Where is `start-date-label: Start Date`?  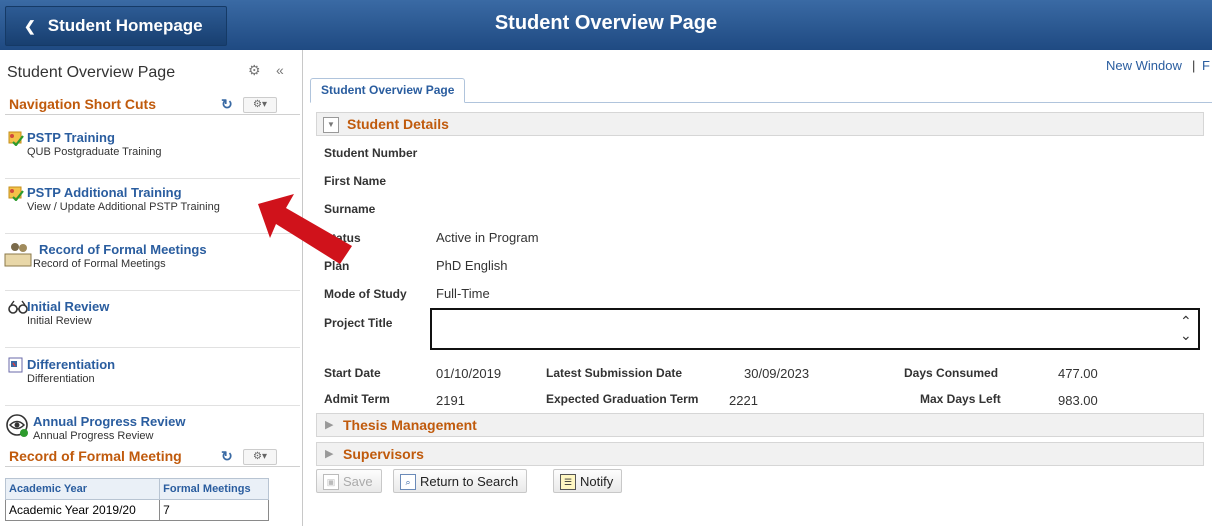
start-date-label: Start Date is located at coordinates (352, 373).